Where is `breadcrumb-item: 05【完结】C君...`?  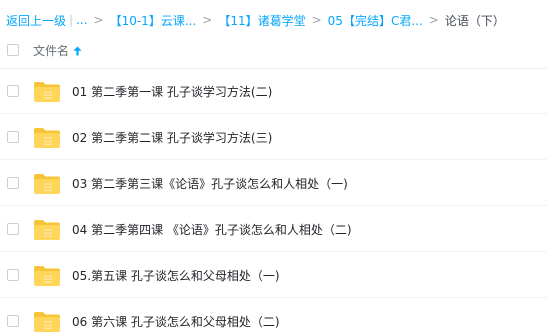
breadcrumb-item: 05【完结】C君... is located at coordinates (375, 20).